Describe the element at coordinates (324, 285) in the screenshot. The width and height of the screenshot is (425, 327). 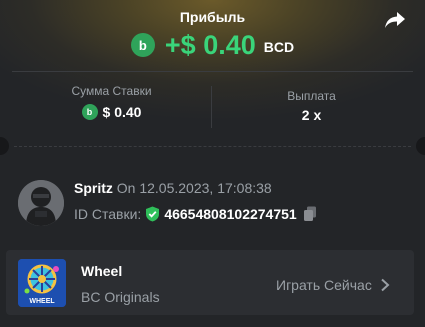
I see `play-now-label: Играть Сейчас` at that location.